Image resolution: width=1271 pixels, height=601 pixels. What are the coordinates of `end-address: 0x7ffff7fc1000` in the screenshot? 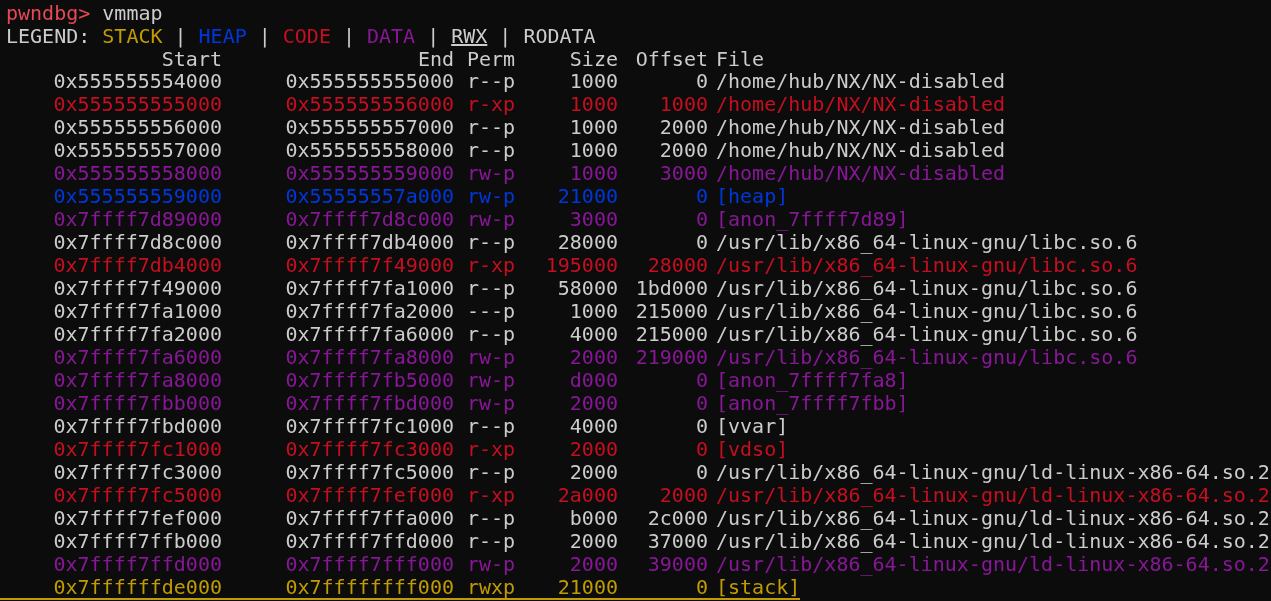 It's located at (369, 426).